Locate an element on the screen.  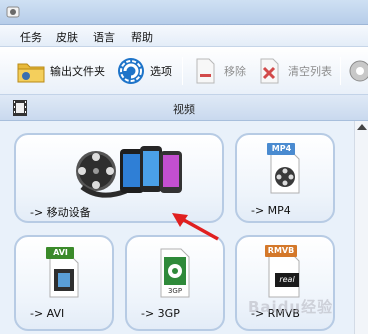
rmvb-badge-text: RMVB is located at coordinates (281, 250).